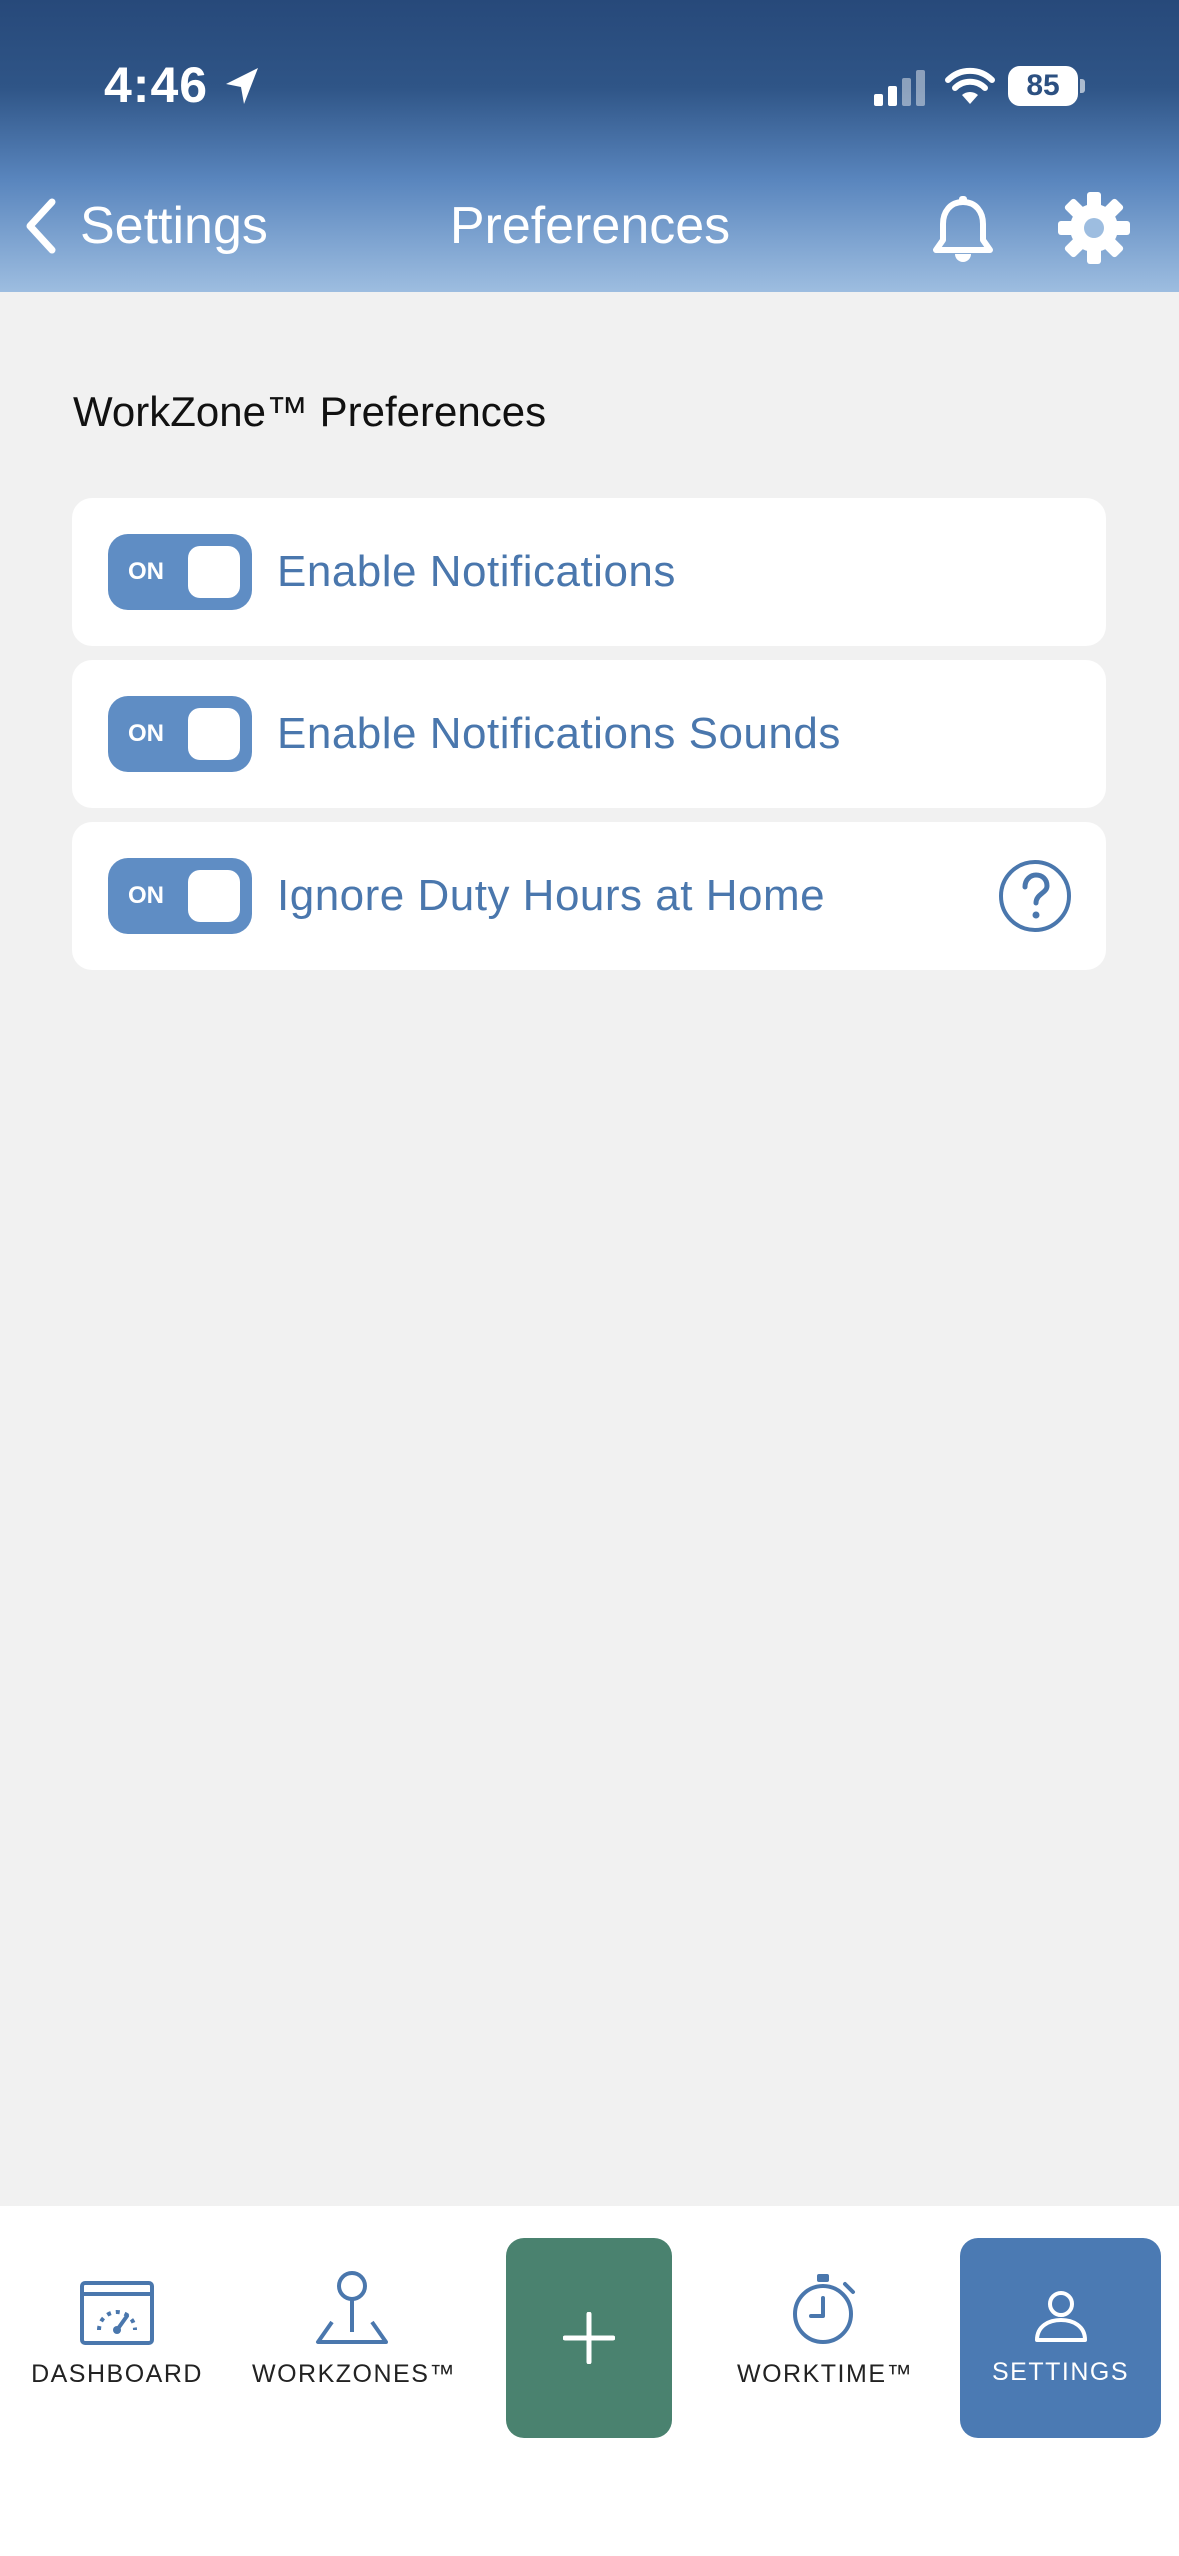  What do you see at coordinates (117, 2313) in the screenshot?
I see `dashboard-icon` at bounding box center [117, 2313].